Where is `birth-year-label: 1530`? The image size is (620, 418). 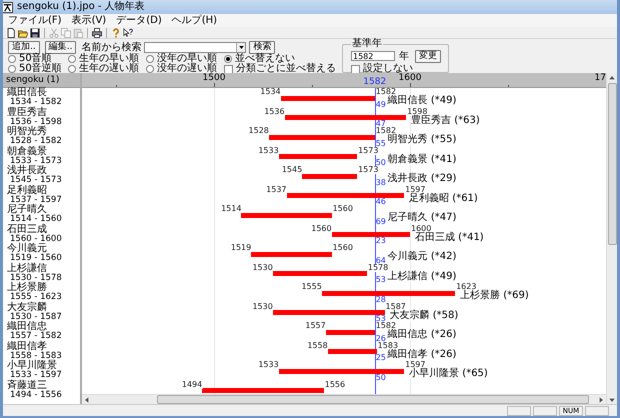
birth-year-label: 1530 is located at coordinates (262, 268).